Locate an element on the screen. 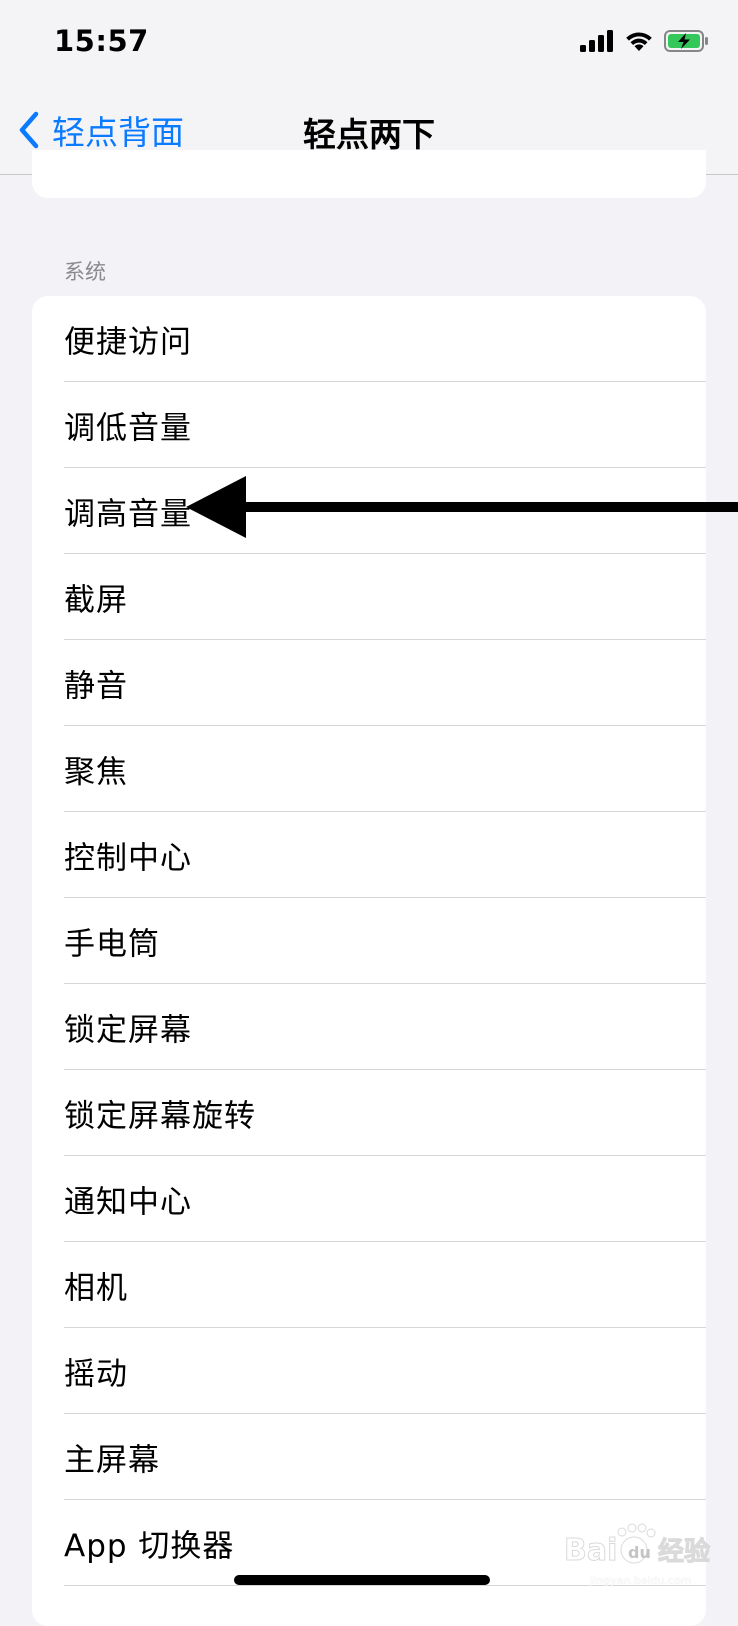 The image size is (738, 1626). list-item-volume-down: 调低音量 is located at coordinates (369, 425).